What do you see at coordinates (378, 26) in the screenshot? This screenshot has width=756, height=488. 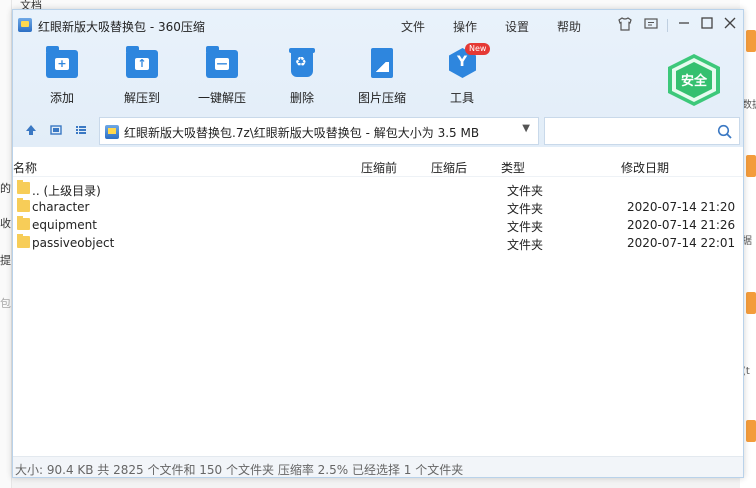 I see `title-bar: 红眼新版大吸替换包 - 360压缩 文件 操作 设置 帮助` at bounding box center [378, 26].